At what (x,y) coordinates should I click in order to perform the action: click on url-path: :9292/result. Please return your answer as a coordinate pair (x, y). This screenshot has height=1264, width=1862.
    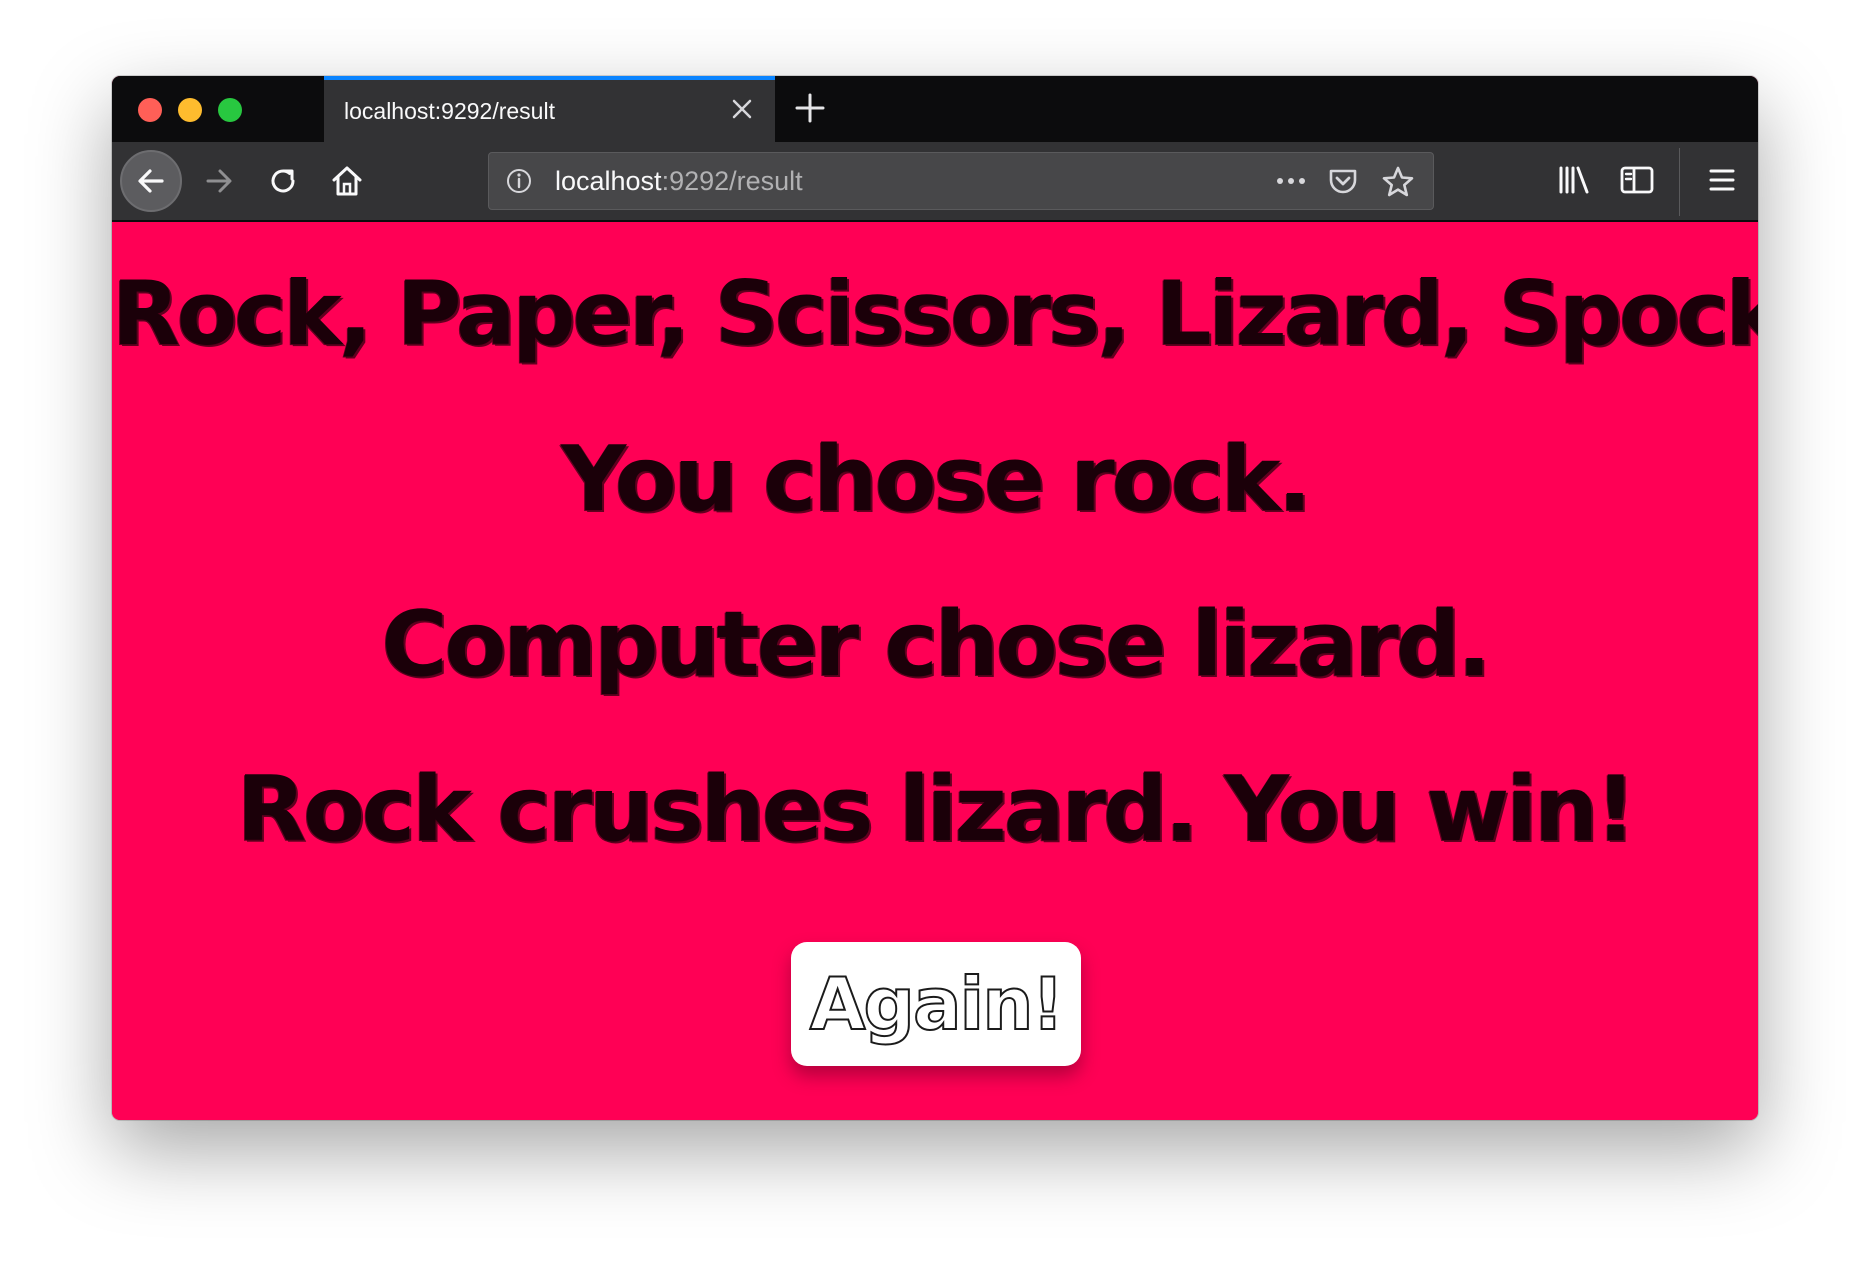
    Looking at the image, I should click on (732, 181).